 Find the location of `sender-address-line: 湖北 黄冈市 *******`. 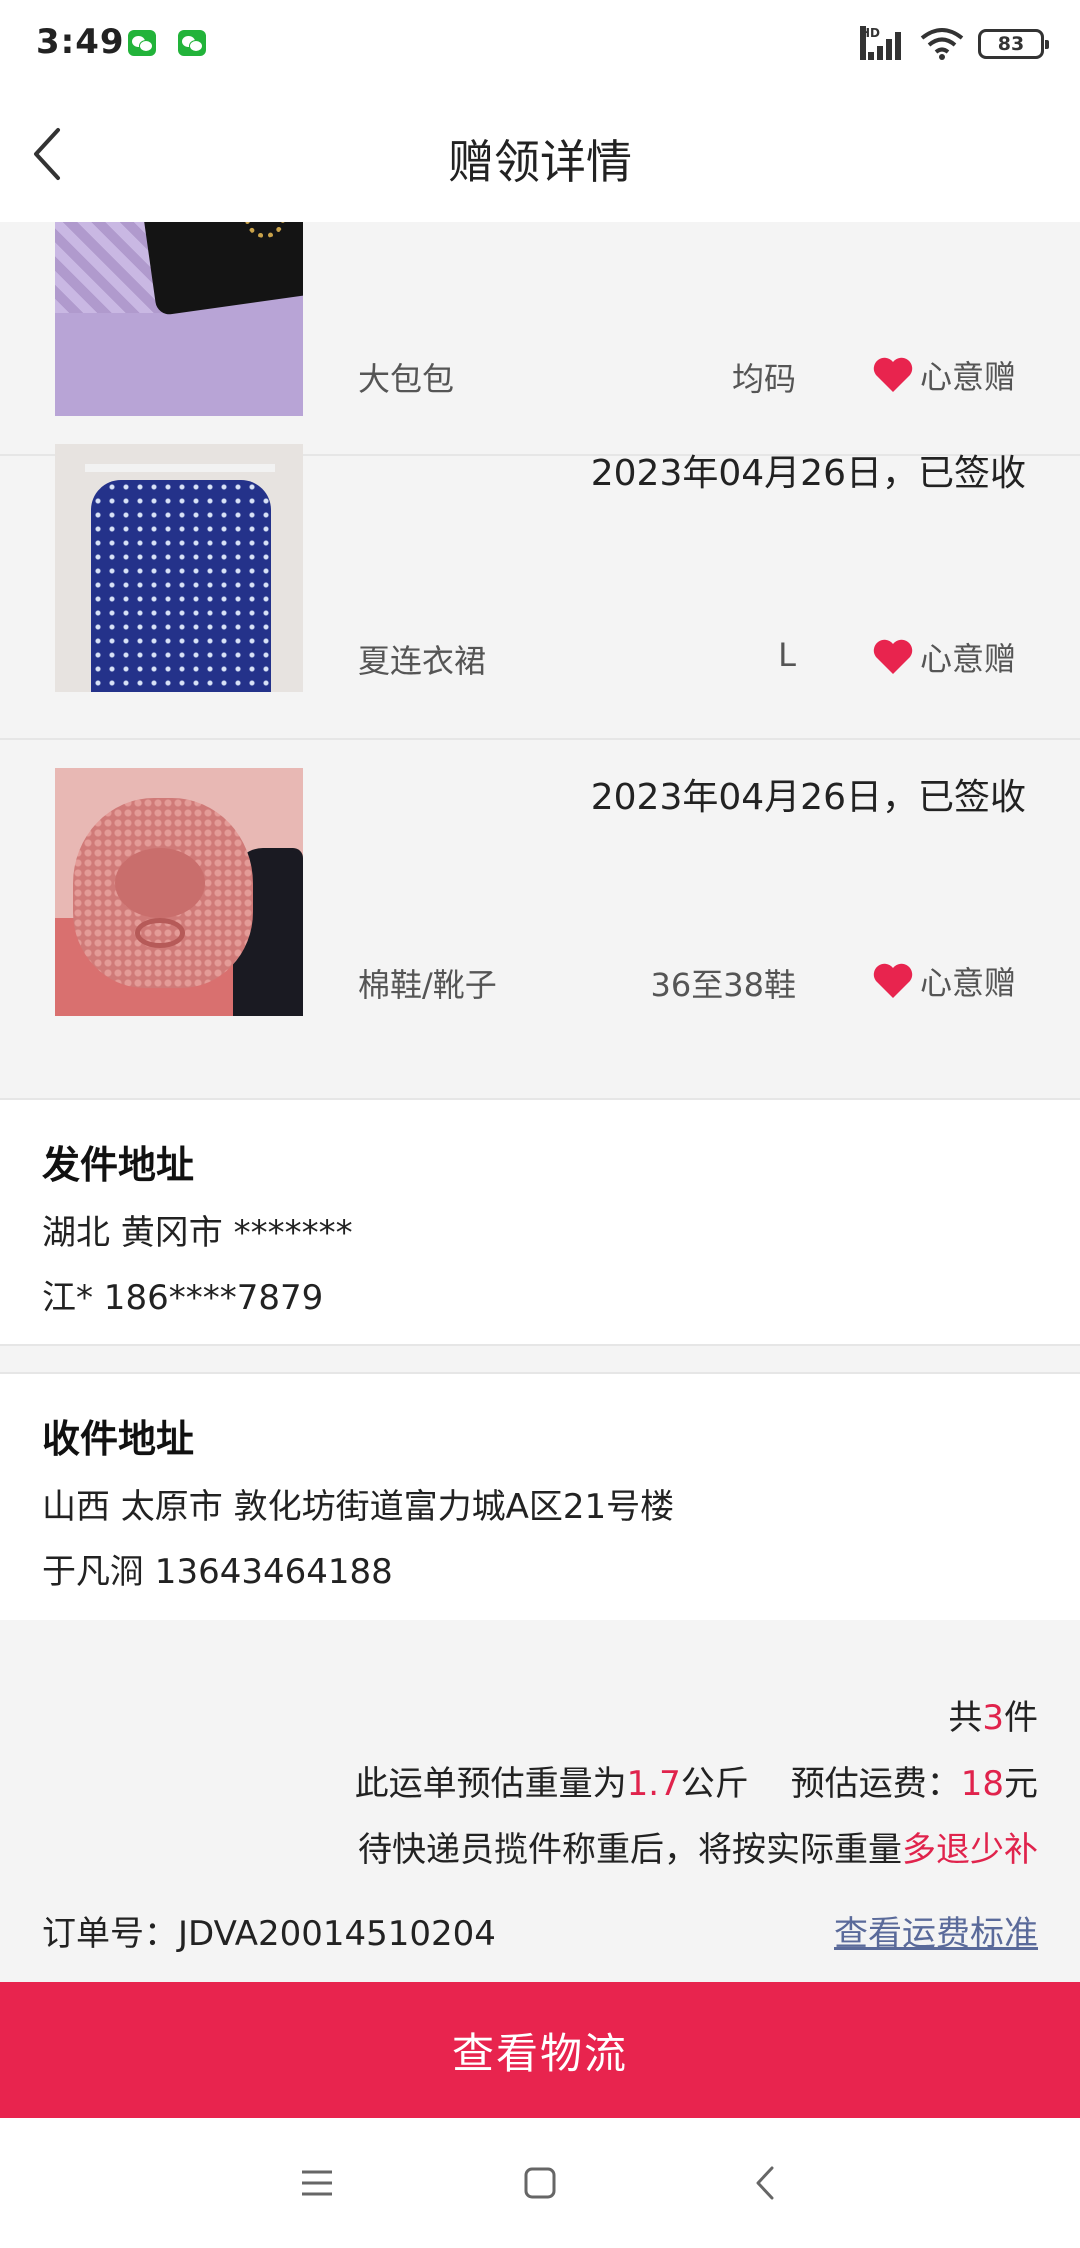

sender-address-line: 湖北 黄冈市 ******* is located at coordinates (197, 1233).